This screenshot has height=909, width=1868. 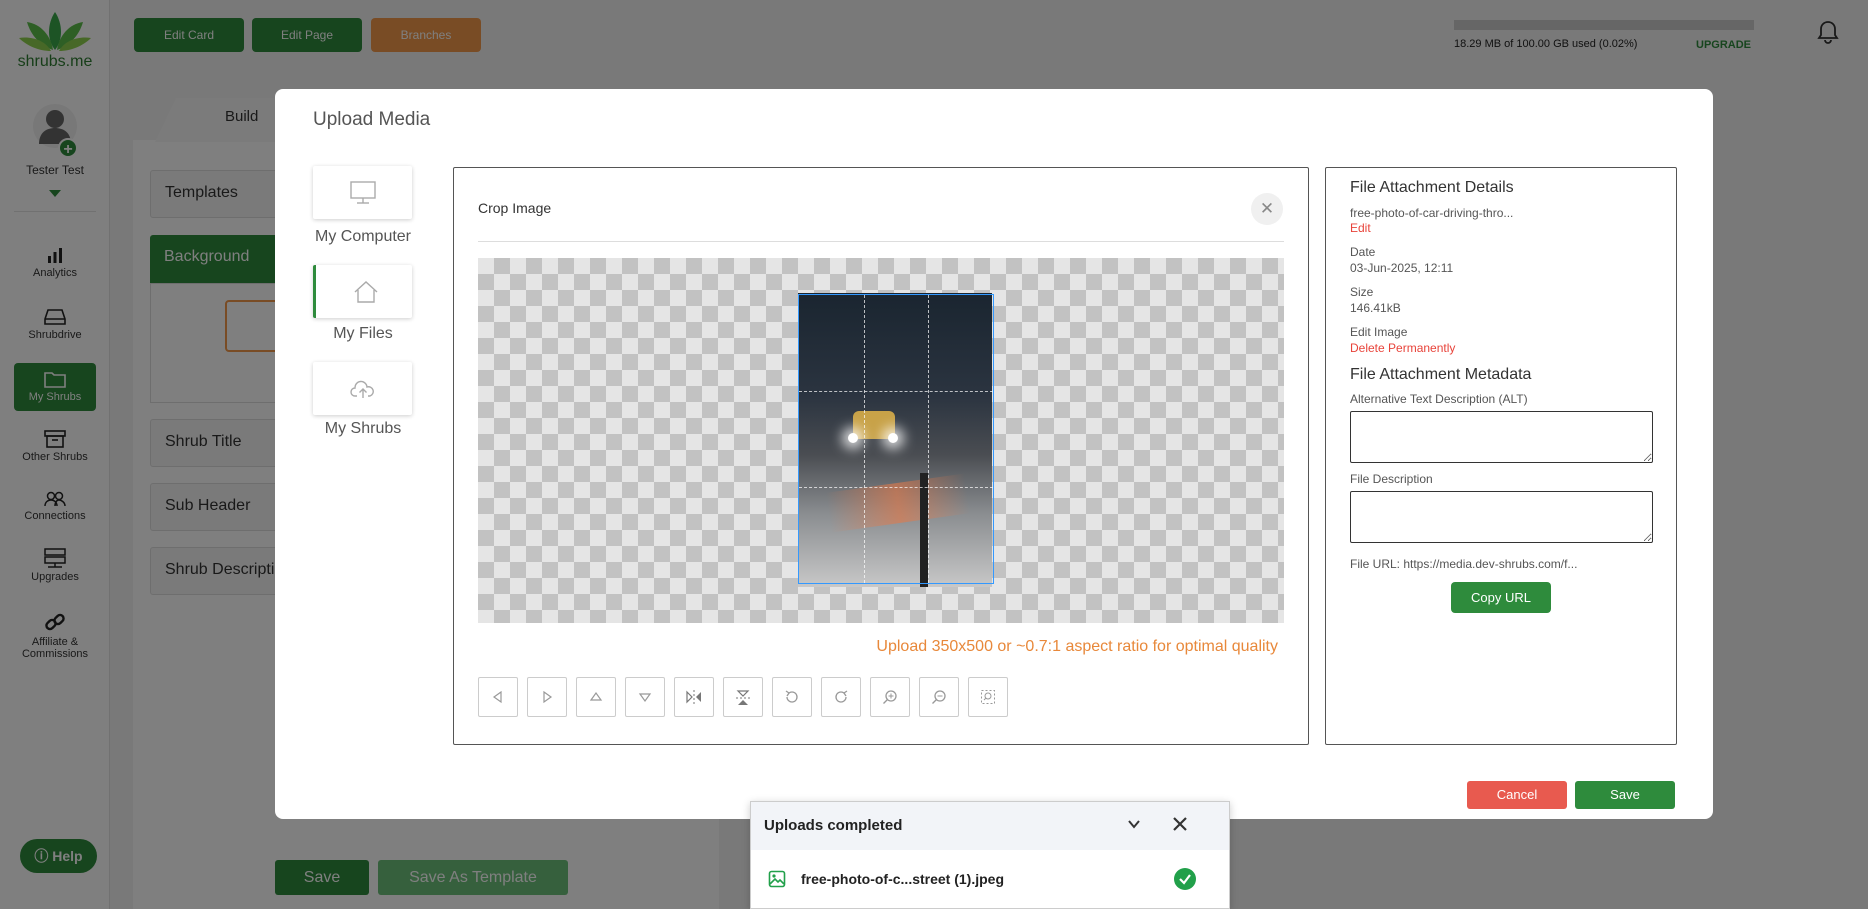 I want to click on zoom-out-button, so click(x=939, y=697).